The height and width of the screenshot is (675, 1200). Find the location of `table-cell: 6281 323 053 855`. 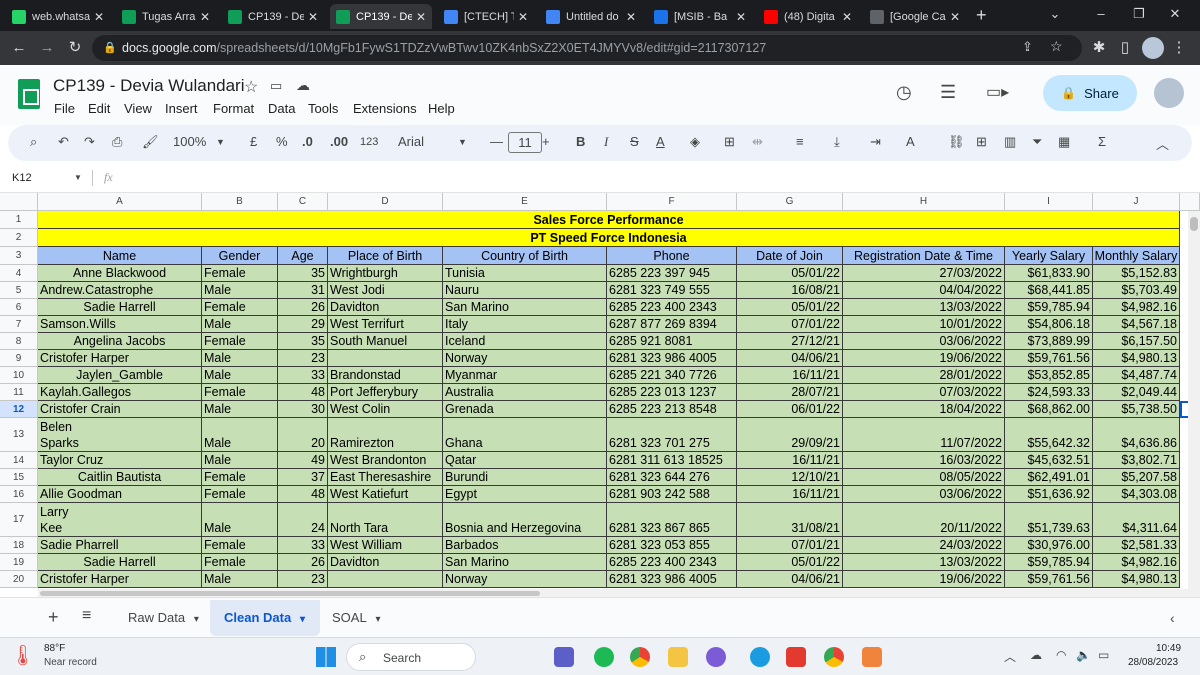

table-cell: 6281 323 053 855 is located at coordinates (672, 545).